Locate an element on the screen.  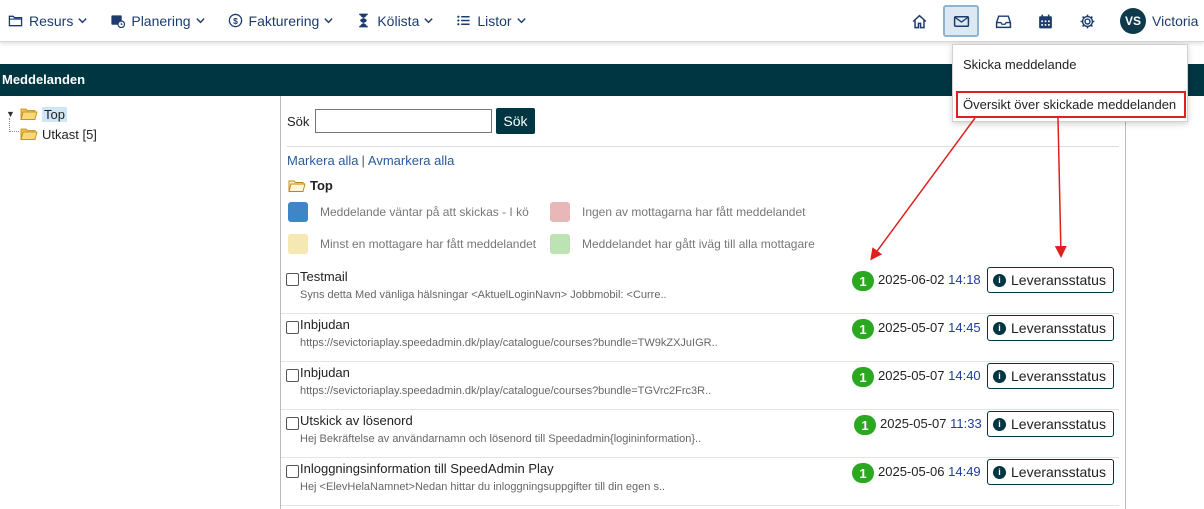
message-timestamp: 2025-06-02 14:18 is located at coordinates (929, 279).